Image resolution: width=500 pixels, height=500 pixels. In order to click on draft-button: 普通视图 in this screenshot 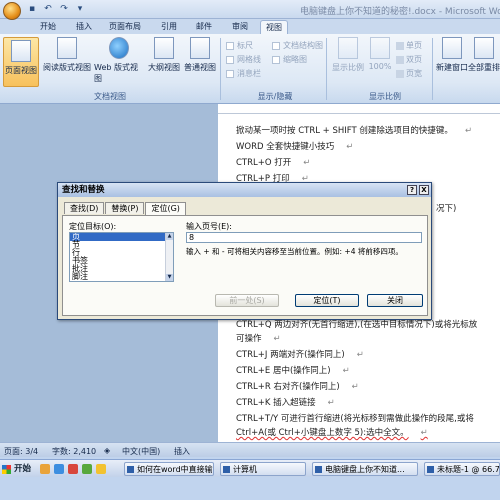, I will do `click(200, 55)`.